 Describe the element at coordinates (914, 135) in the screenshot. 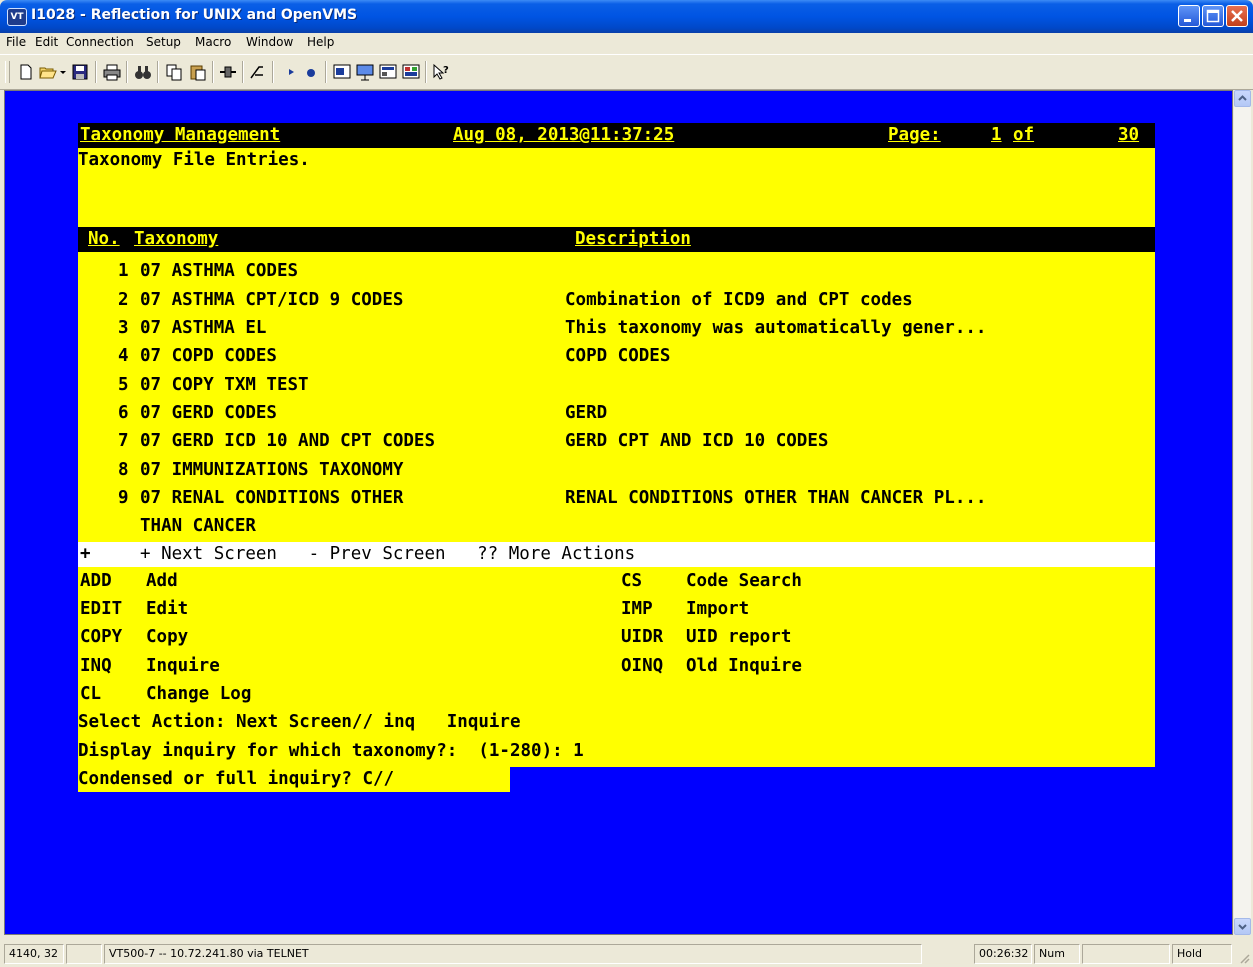

I see `page-label: Page:` at that location.